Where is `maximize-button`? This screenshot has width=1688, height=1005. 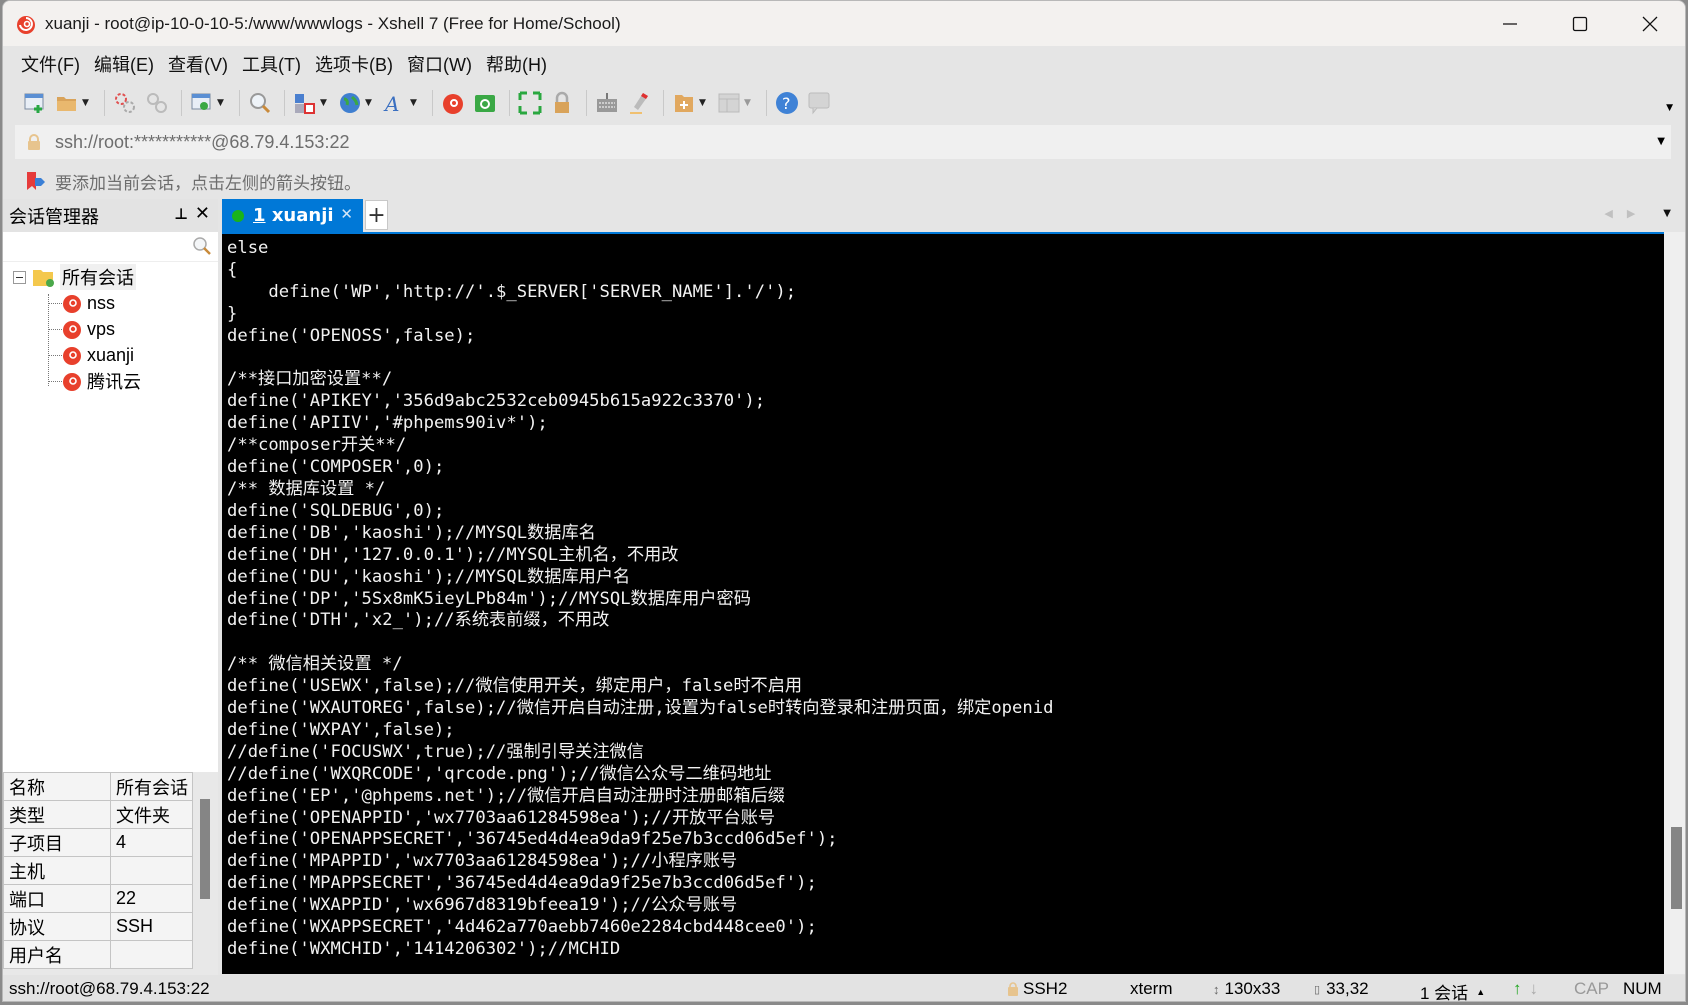 maximize-button is located at coordinates (1580, 23).